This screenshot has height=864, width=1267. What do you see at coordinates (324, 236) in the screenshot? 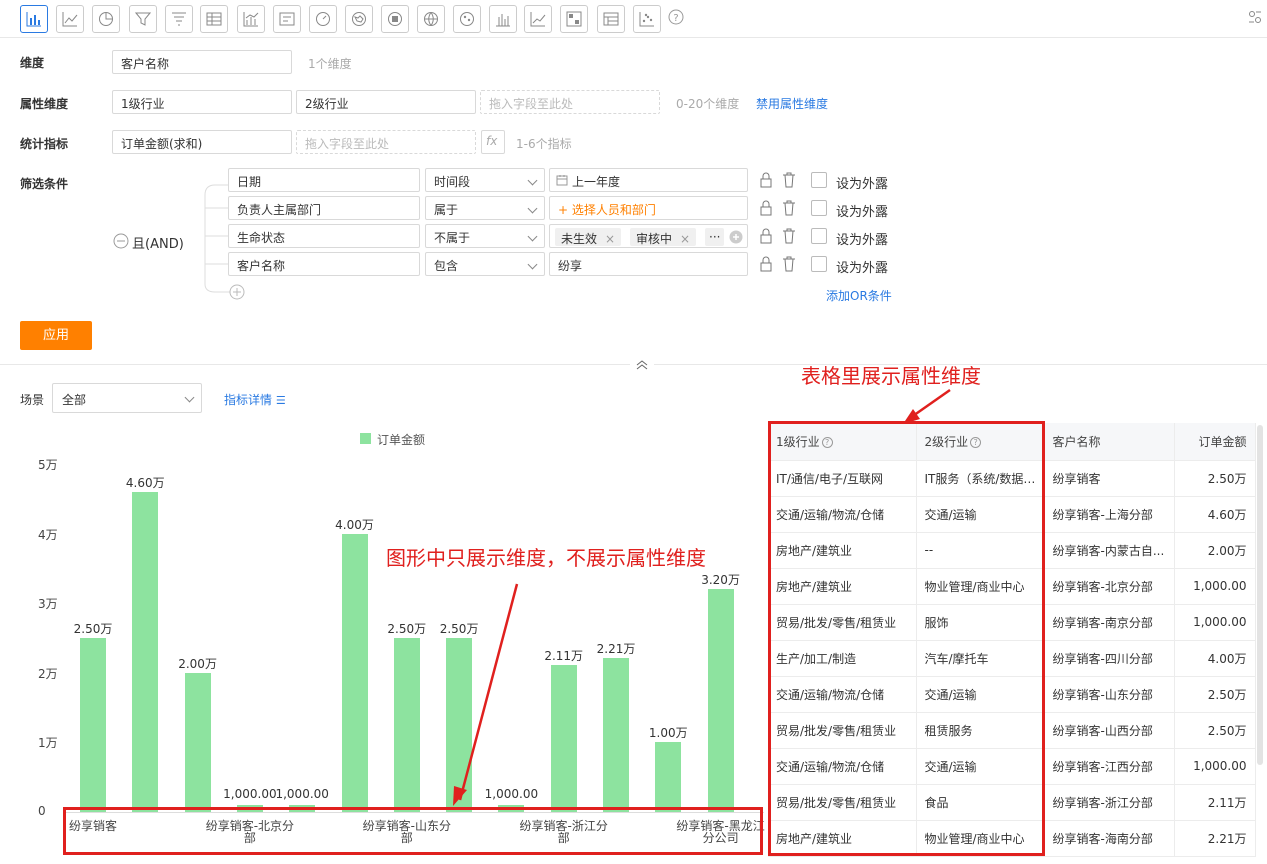
I see `filter-field-lifecycle: 生命状态` at bounding box center [324, 236].